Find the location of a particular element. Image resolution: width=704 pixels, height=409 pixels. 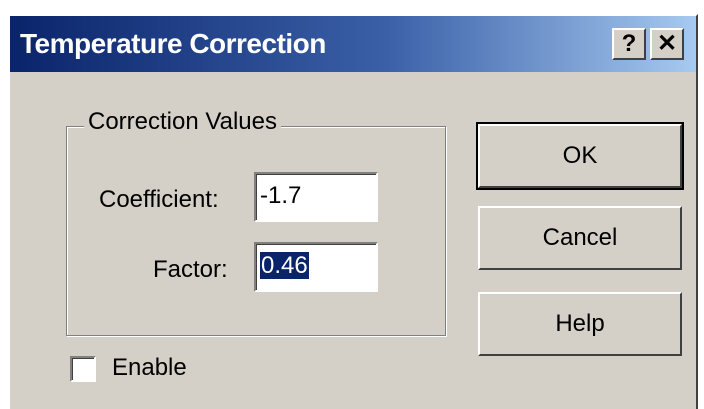

coefficient-label: Coefficient: is located at coordinates (159, 199).